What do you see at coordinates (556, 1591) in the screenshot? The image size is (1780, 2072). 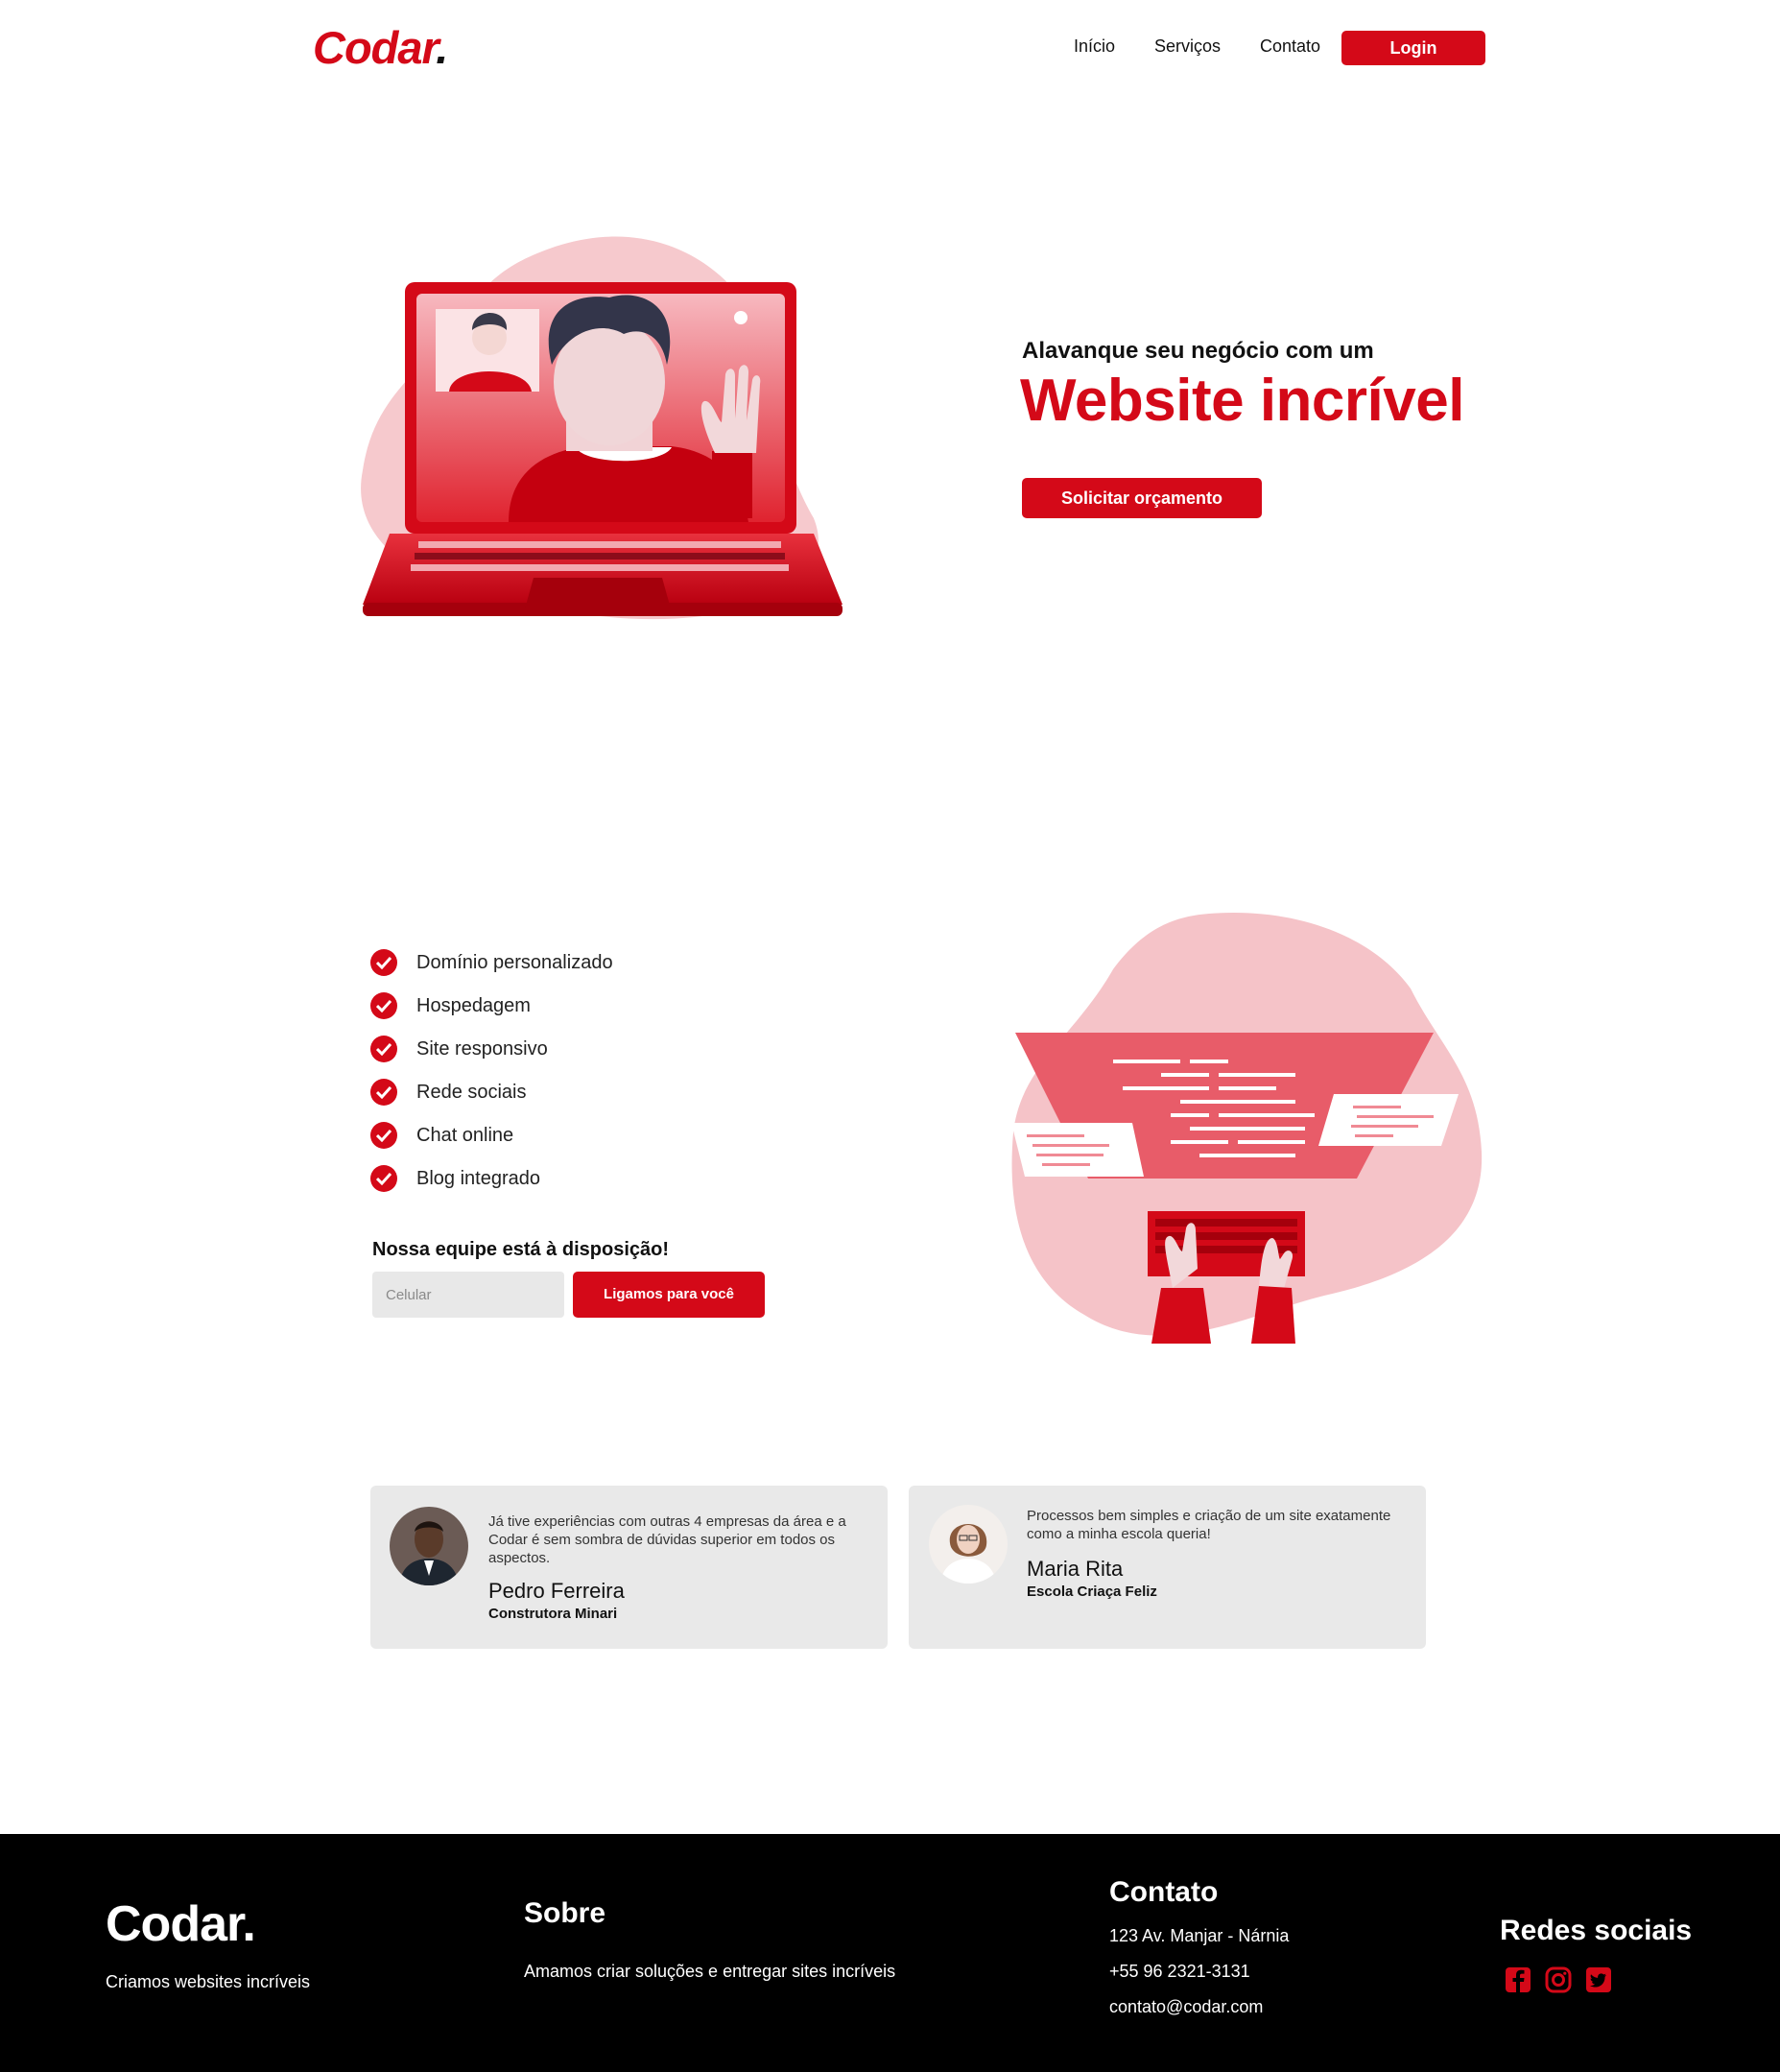 I see `testimonial-name: Pedro Ferreira` at bounding box center [556, 1591].